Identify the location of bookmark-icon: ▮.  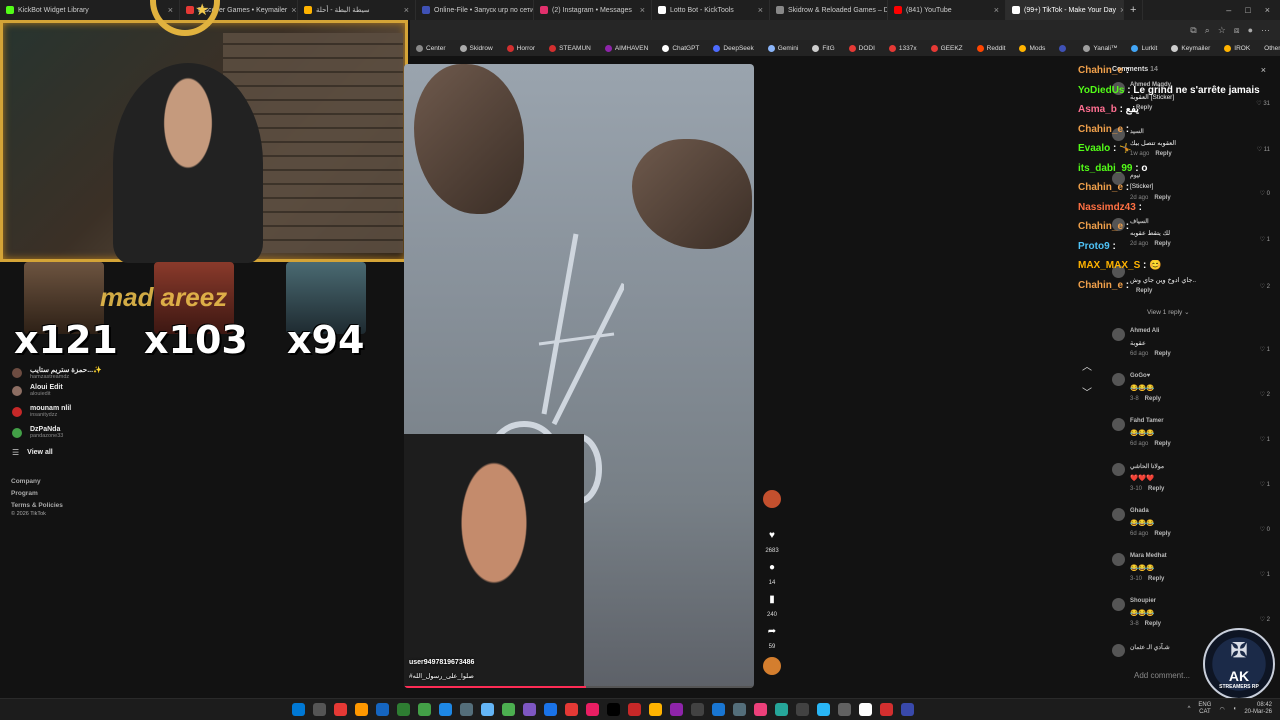
(772, 599).